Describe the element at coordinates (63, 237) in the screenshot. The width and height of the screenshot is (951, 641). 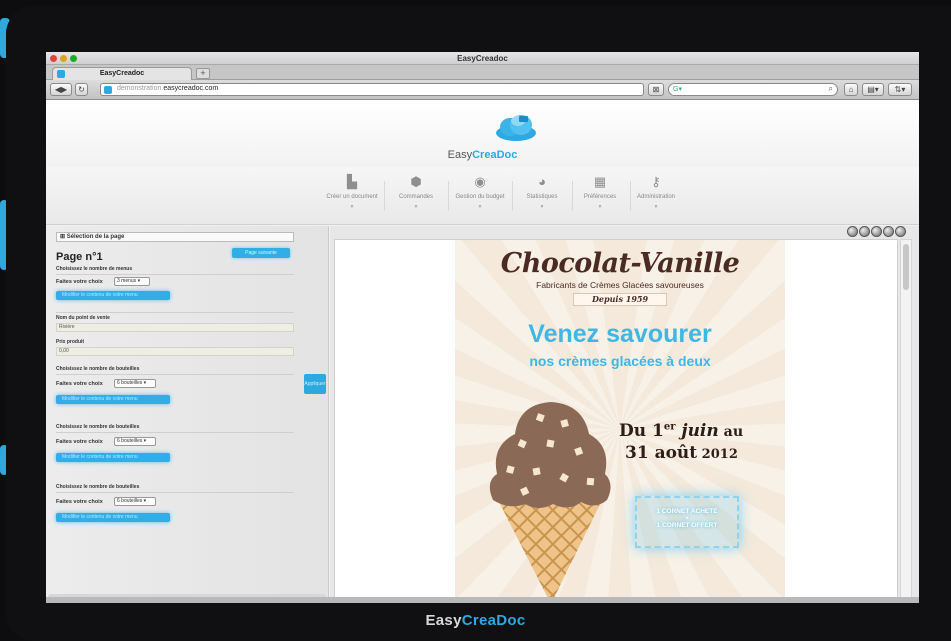
I see `page-selection-icon: ⊞` at that location.